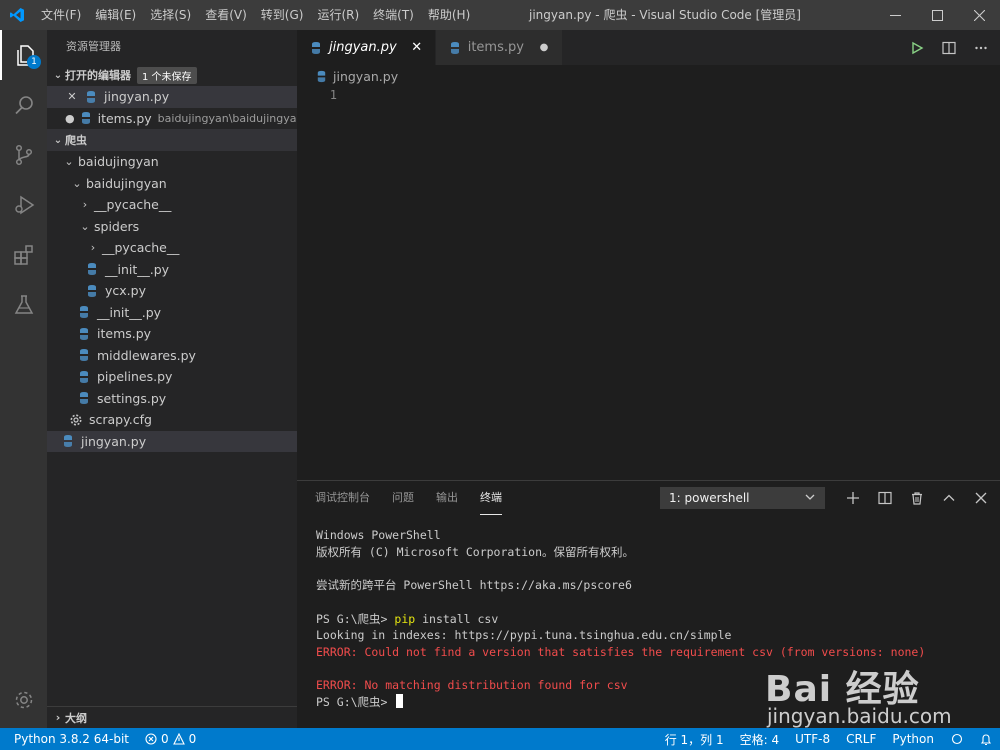 The image size is (1000, 750). Describe the element at coordinates (342, 498) in the screenshot. I see `tab-debug-console: 调试控制台` at that location.